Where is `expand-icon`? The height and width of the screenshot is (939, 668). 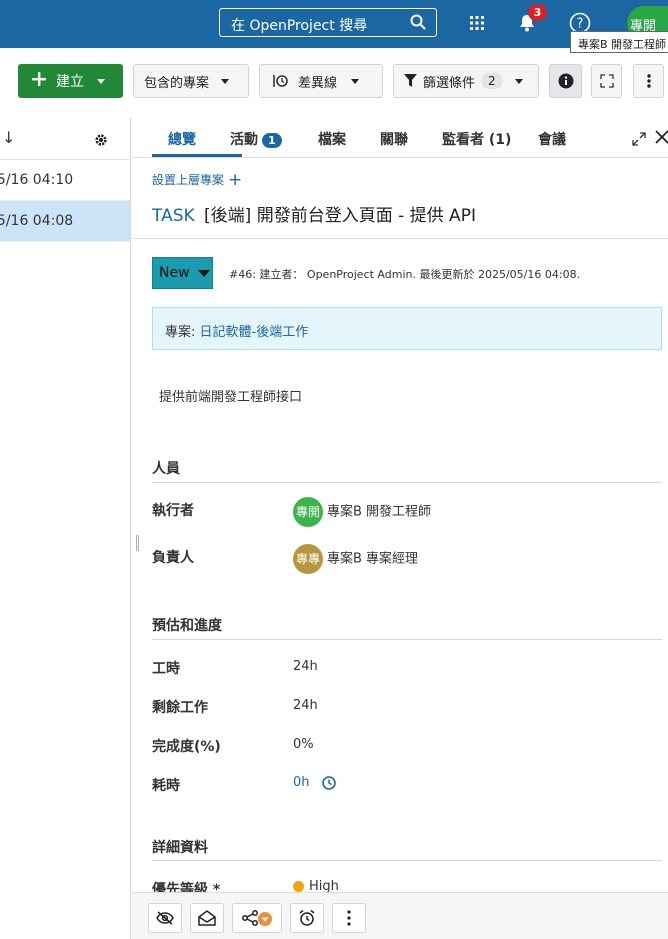 expand-icon is located at coordinates (606, 81).